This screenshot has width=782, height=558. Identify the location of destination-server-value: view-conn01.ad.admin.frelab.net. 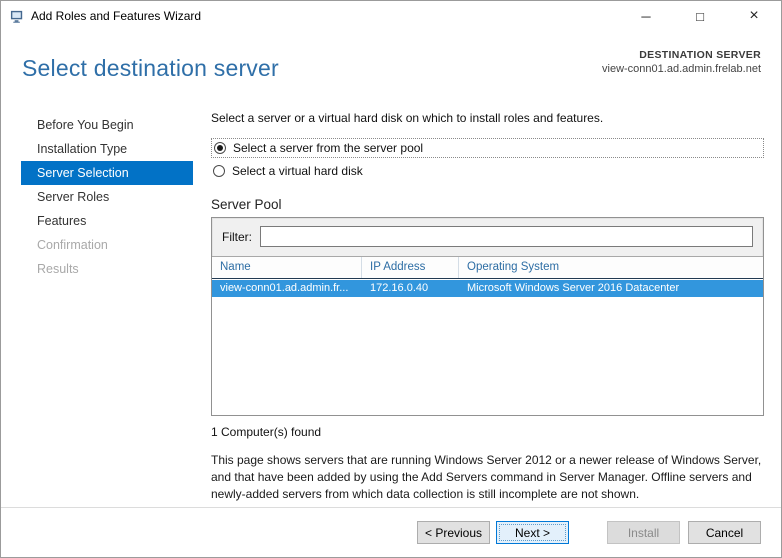
(681, 69).